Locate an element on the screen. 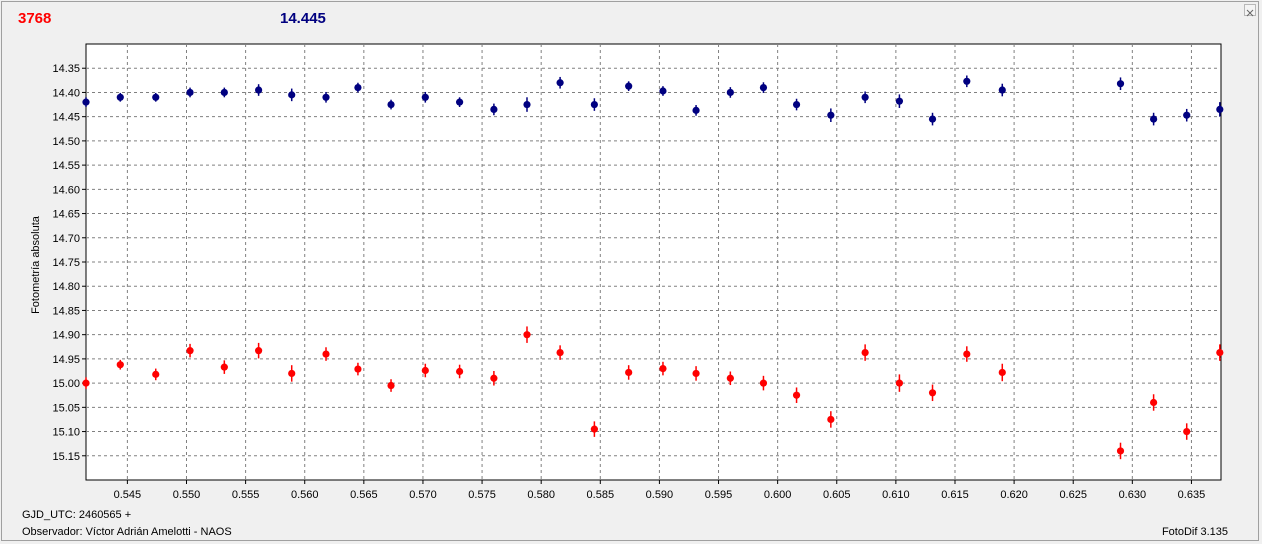 This screenshot has height=544, width=1262. x-tick-label: 0.620 is located at coordinates (1014, 495).